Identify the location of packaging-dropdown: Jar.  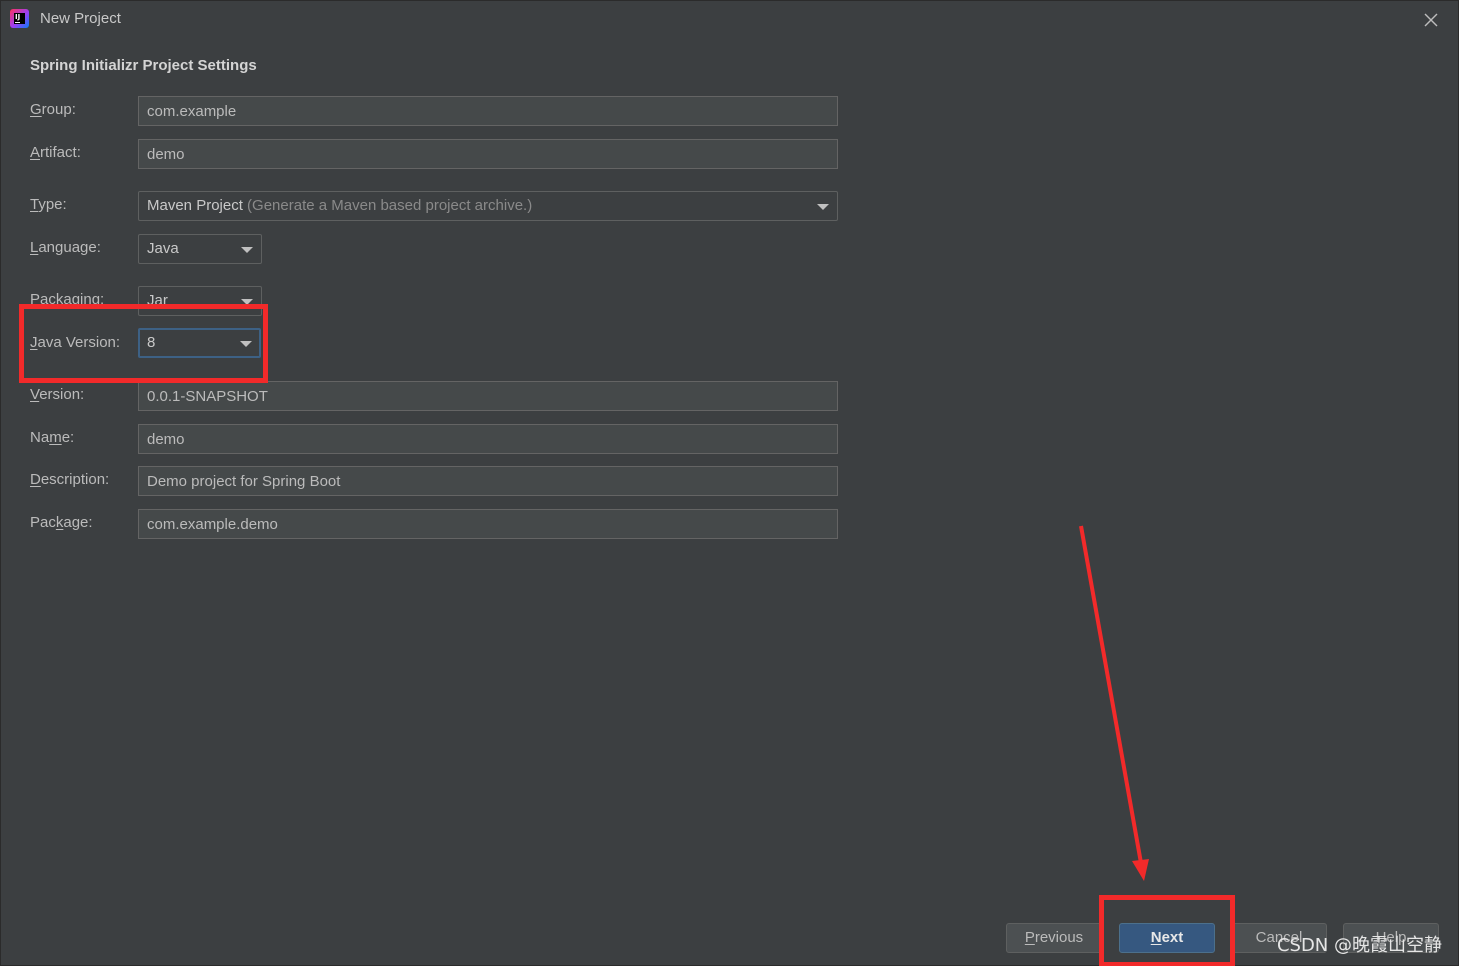
(200, 301).